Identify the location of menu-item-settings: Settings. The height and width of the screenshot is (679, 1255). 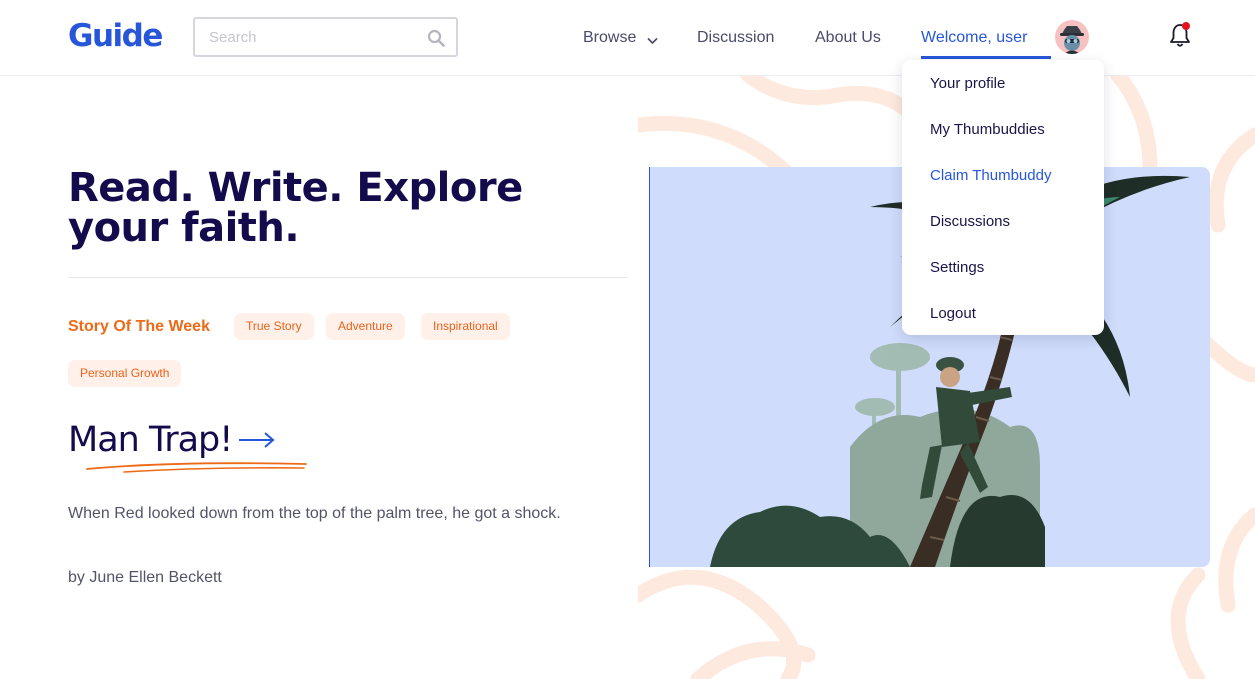
(957, 267).